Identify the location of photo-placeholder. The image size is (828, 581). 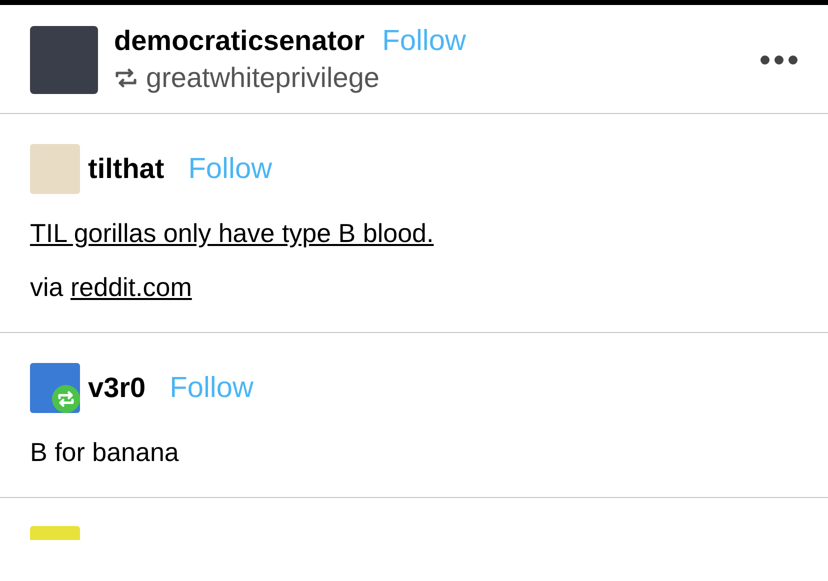
(64, 60).